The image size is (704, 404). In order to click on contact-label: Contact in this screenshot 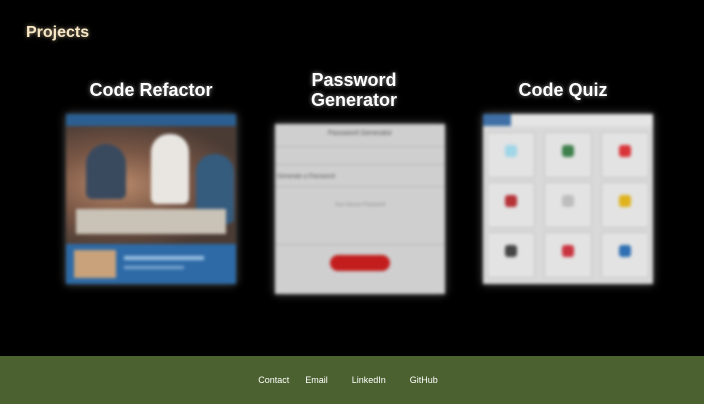, I will do `click(274, 380)`.